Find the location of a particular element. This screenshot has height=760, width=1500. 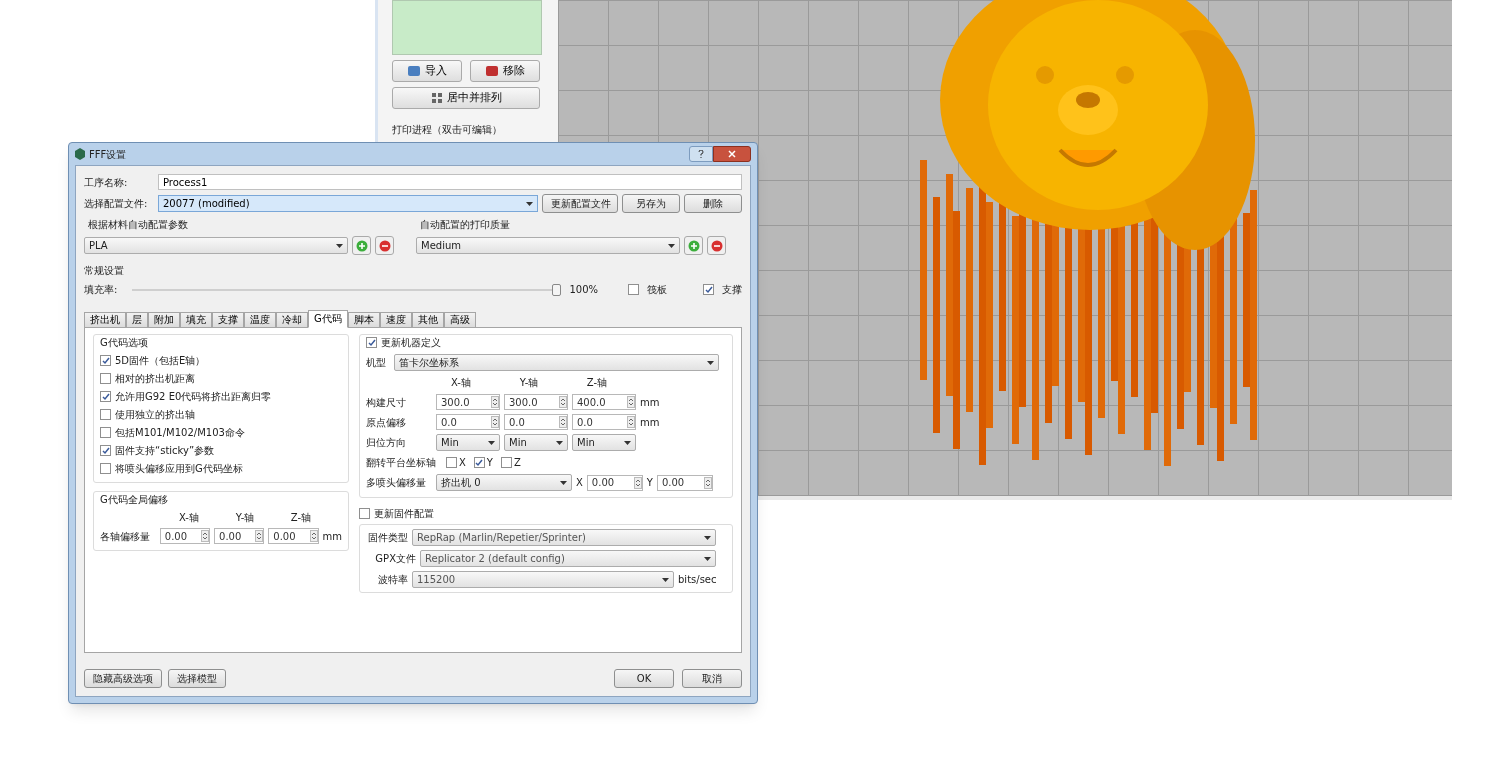

label: 翻转平台坐标轴 is located at coordinates (401, 463).